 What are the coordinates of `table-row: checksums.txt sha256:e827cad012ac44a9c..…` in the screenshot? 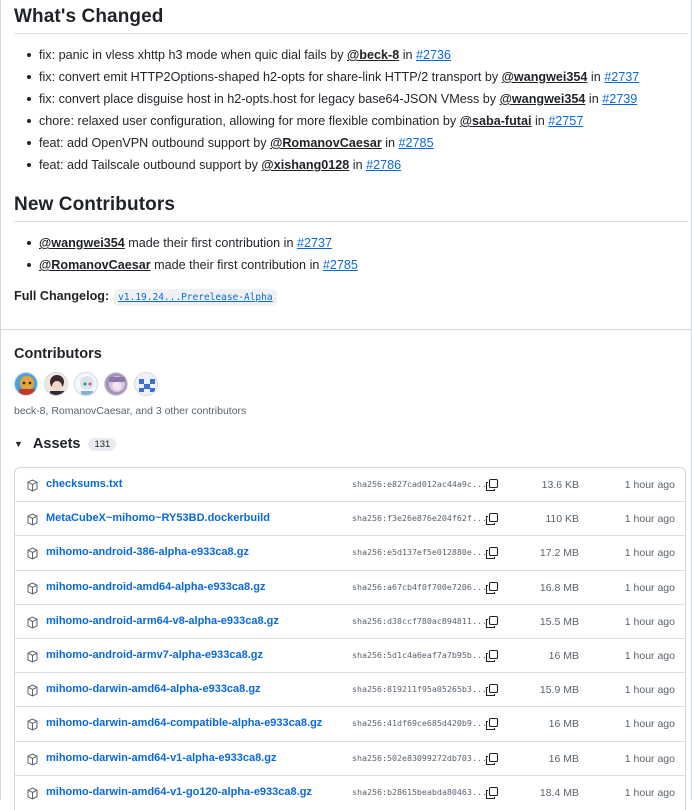 It's located at (350, 485).